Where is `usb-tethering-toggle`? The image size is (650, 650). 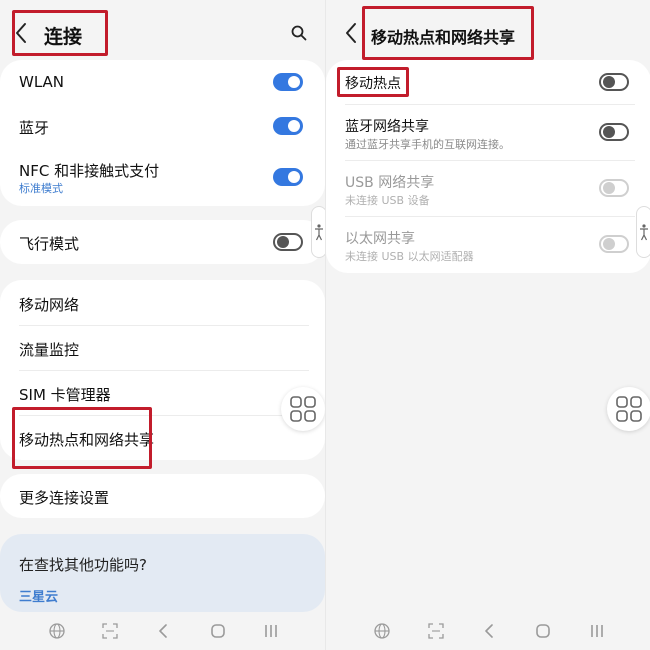 usb-tethering-toggle is located at coordinates (614, 188).